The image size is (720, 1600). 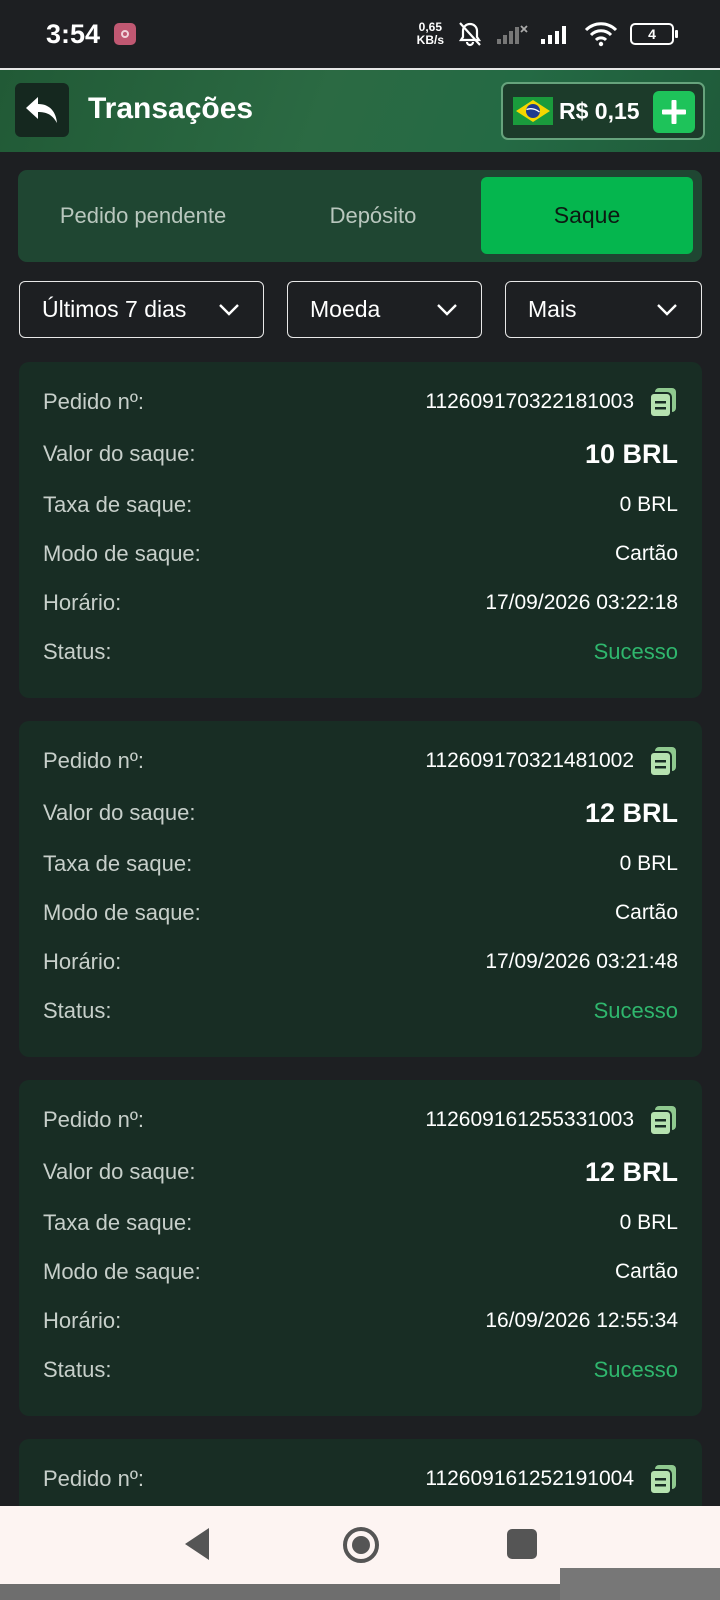 I want to click on amount-value: 10 BRL, so click(x=631, y=453).